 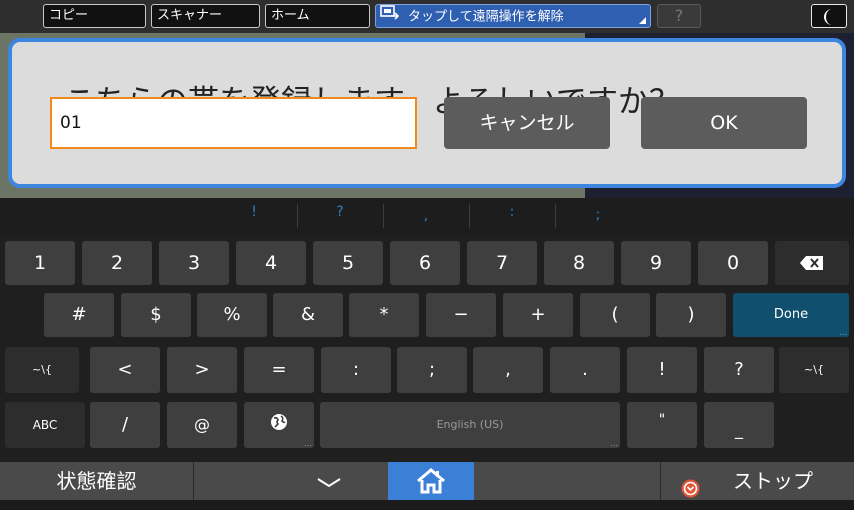 What do you see at coordinates (384, 315) in the screenshot?
I see `key-asterisk: *` at bounding box center [384, 315].